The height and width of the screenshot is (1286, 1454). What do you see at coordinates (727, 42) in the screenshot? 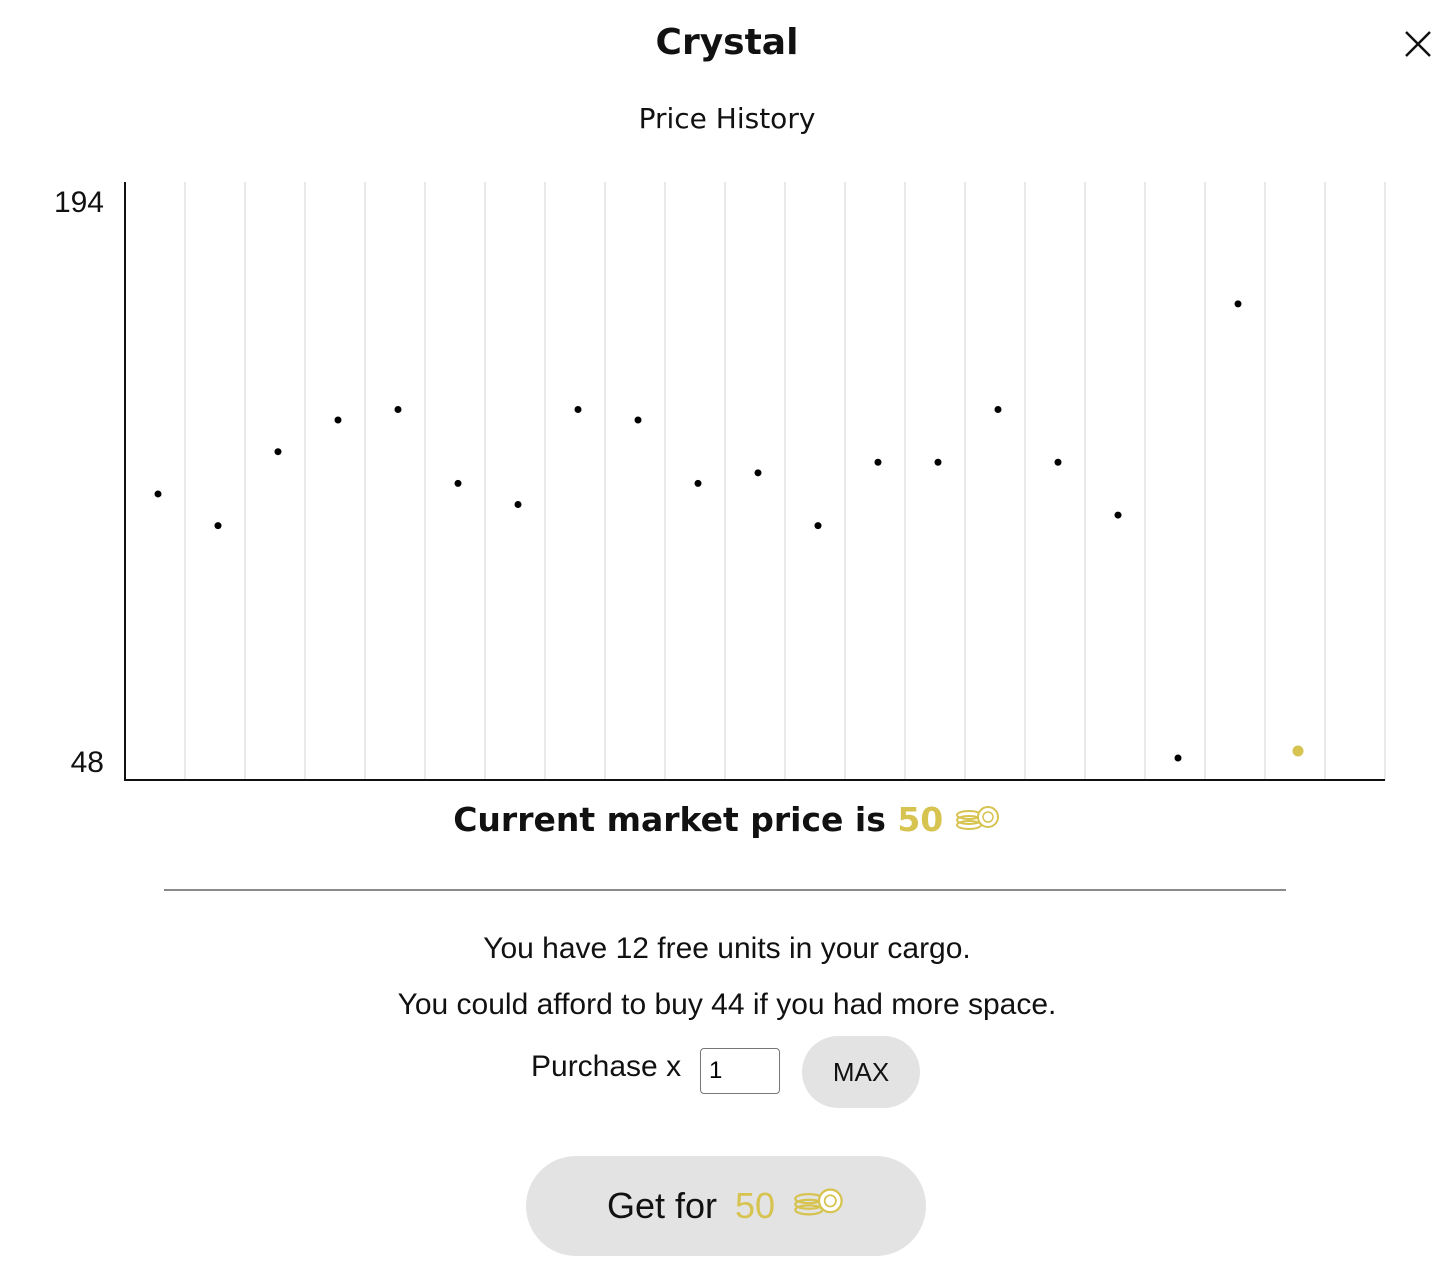
I see `item-title: Crystal` at bounding box center [727, 42].